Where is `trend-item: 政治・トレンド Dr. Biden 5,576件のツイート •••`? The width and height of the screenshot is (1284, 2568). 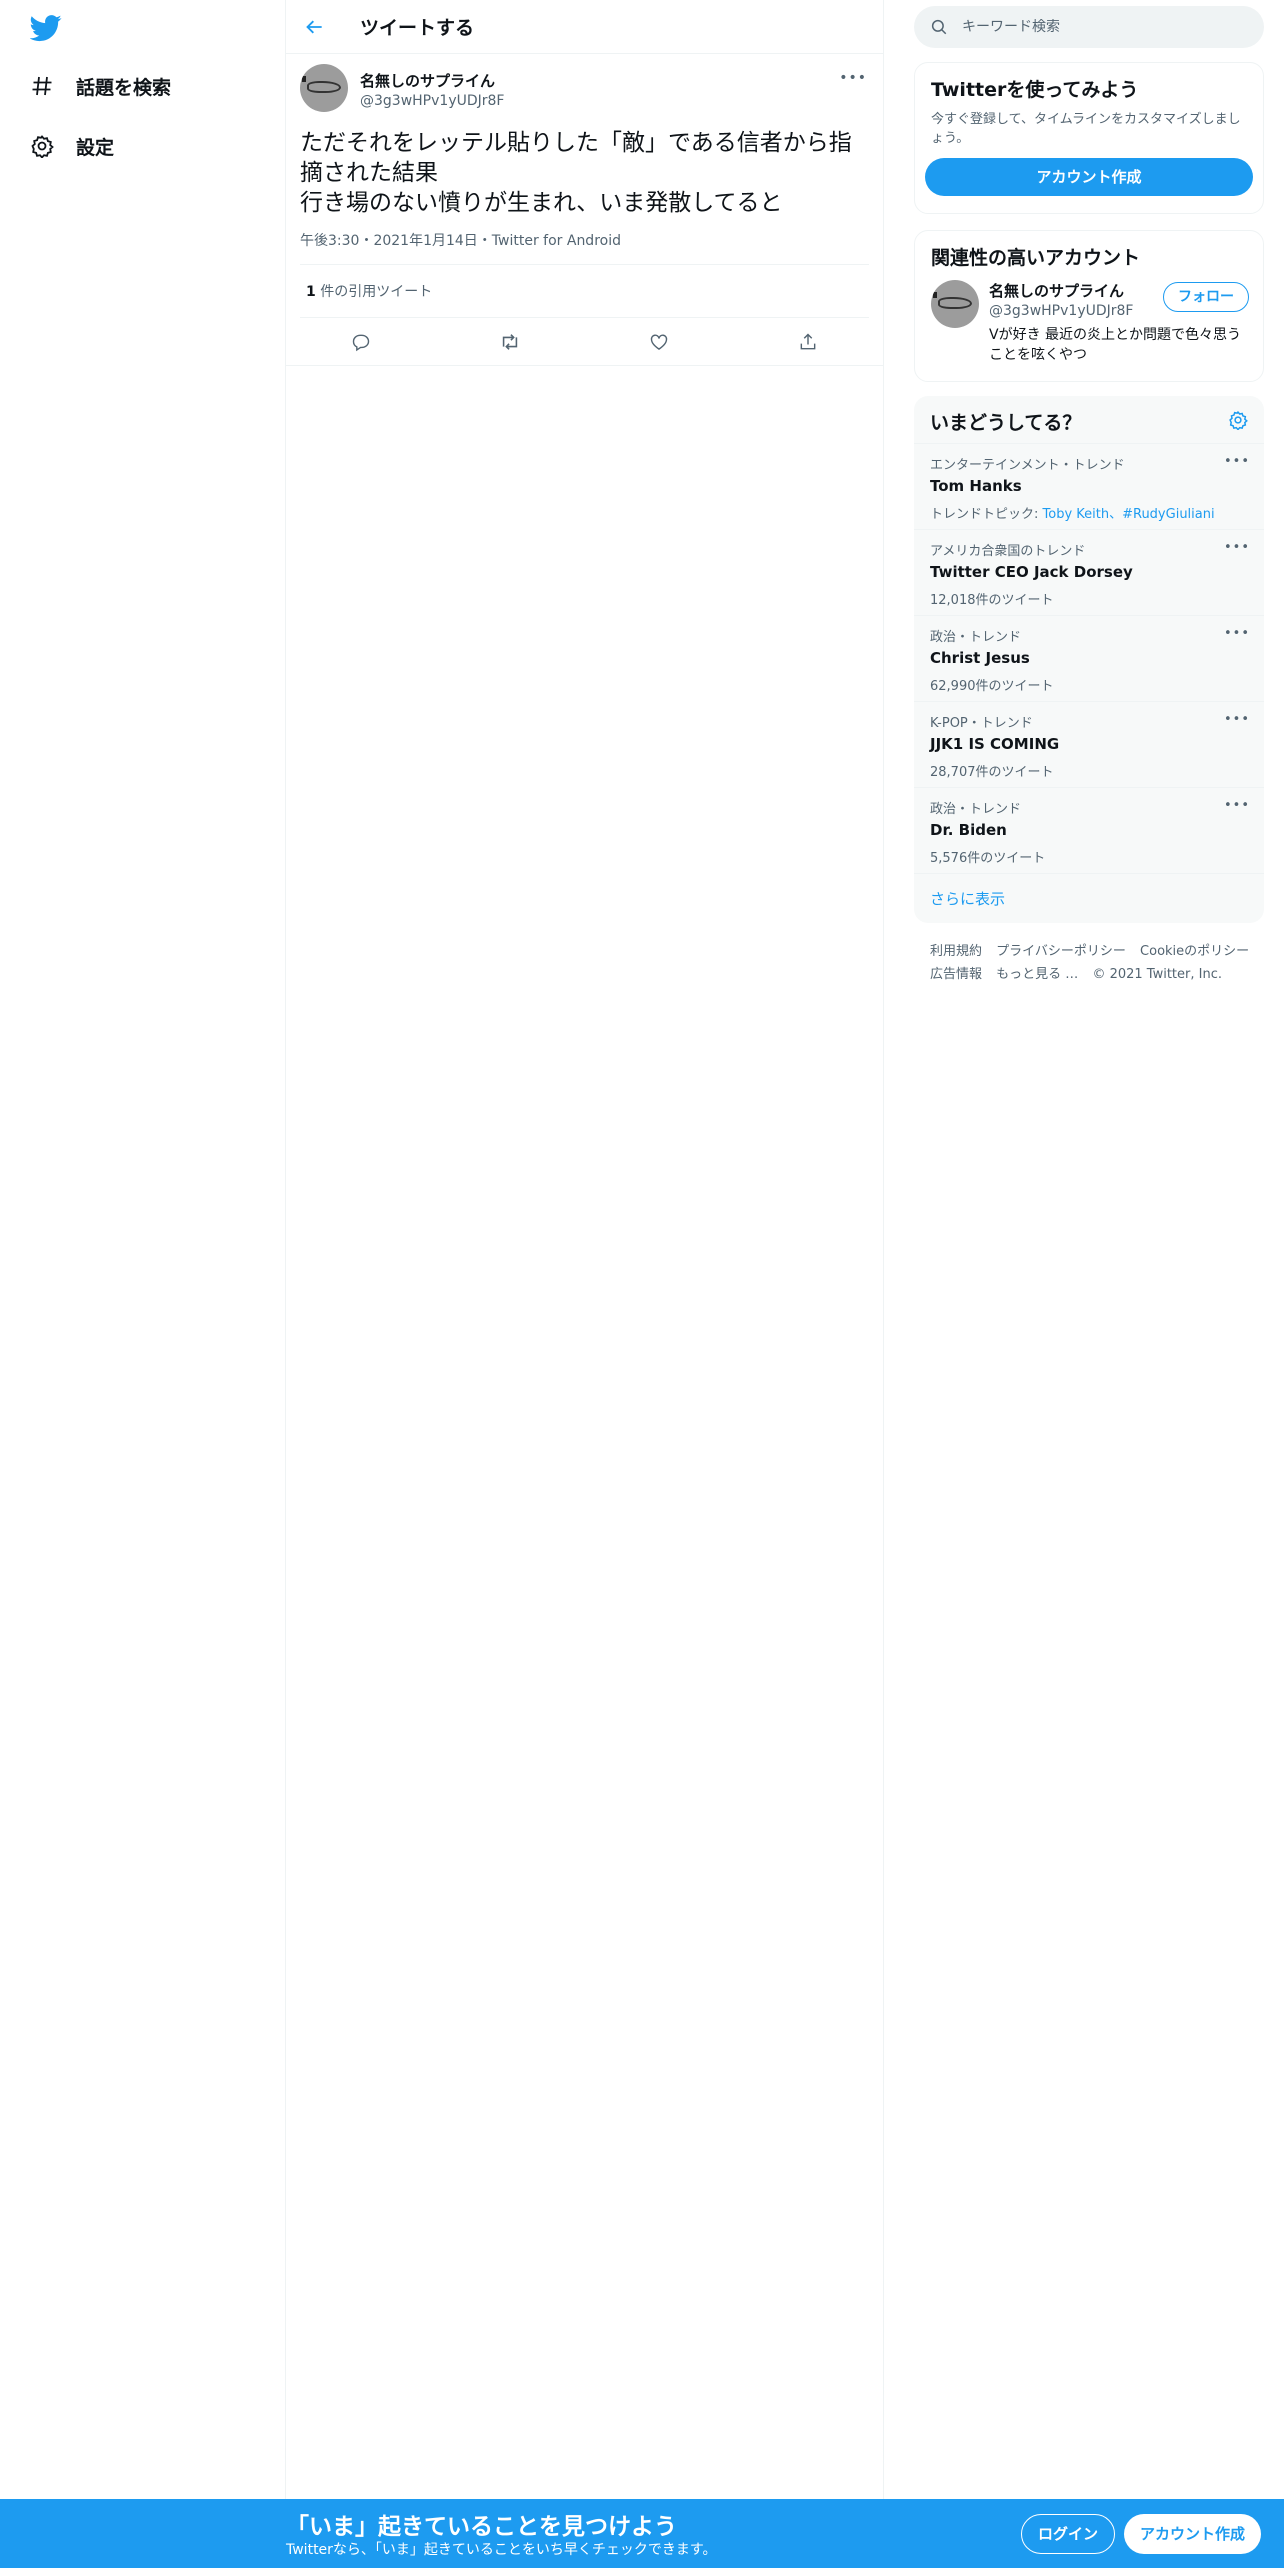 trend-item: 政治・トレンド Dr. Biden 5,576件のツイート ••• is located at coordinates (1089, 830).